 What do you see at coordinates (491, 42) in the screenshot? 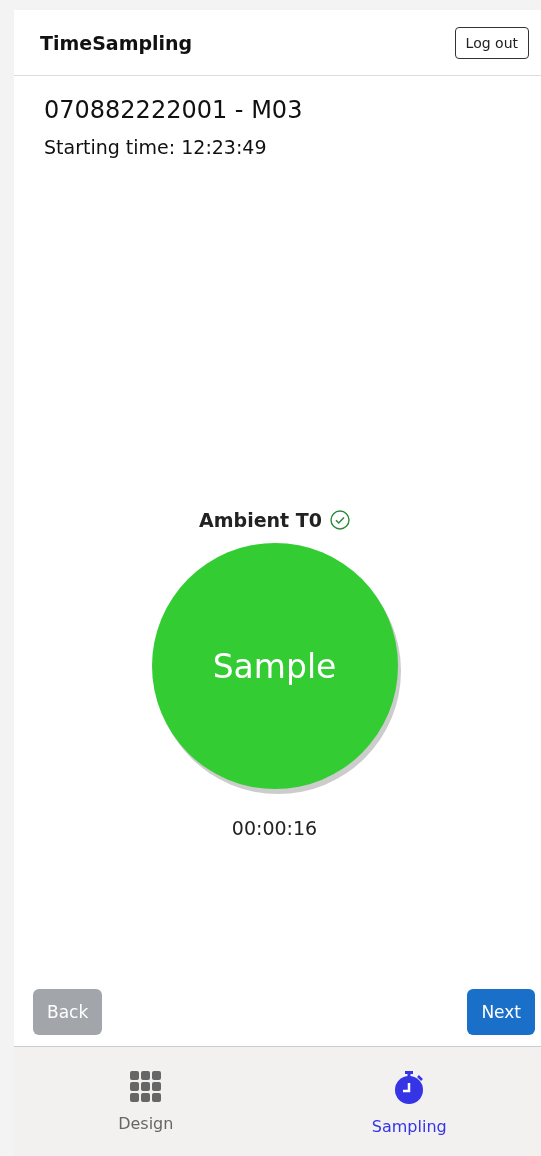
I see `logout-button: Log out` at bounding box center [491, 42].